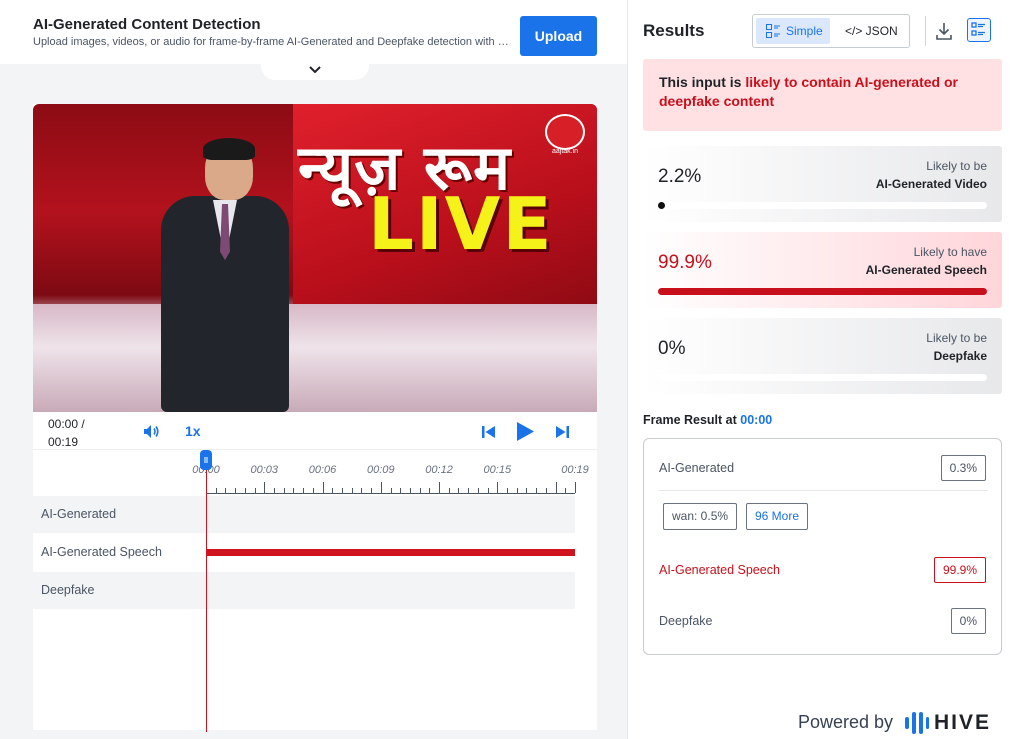 Image resolution: width=1017 pixels, height=739 pixels. I want to click on video-studio-floor, so click(315, 358).